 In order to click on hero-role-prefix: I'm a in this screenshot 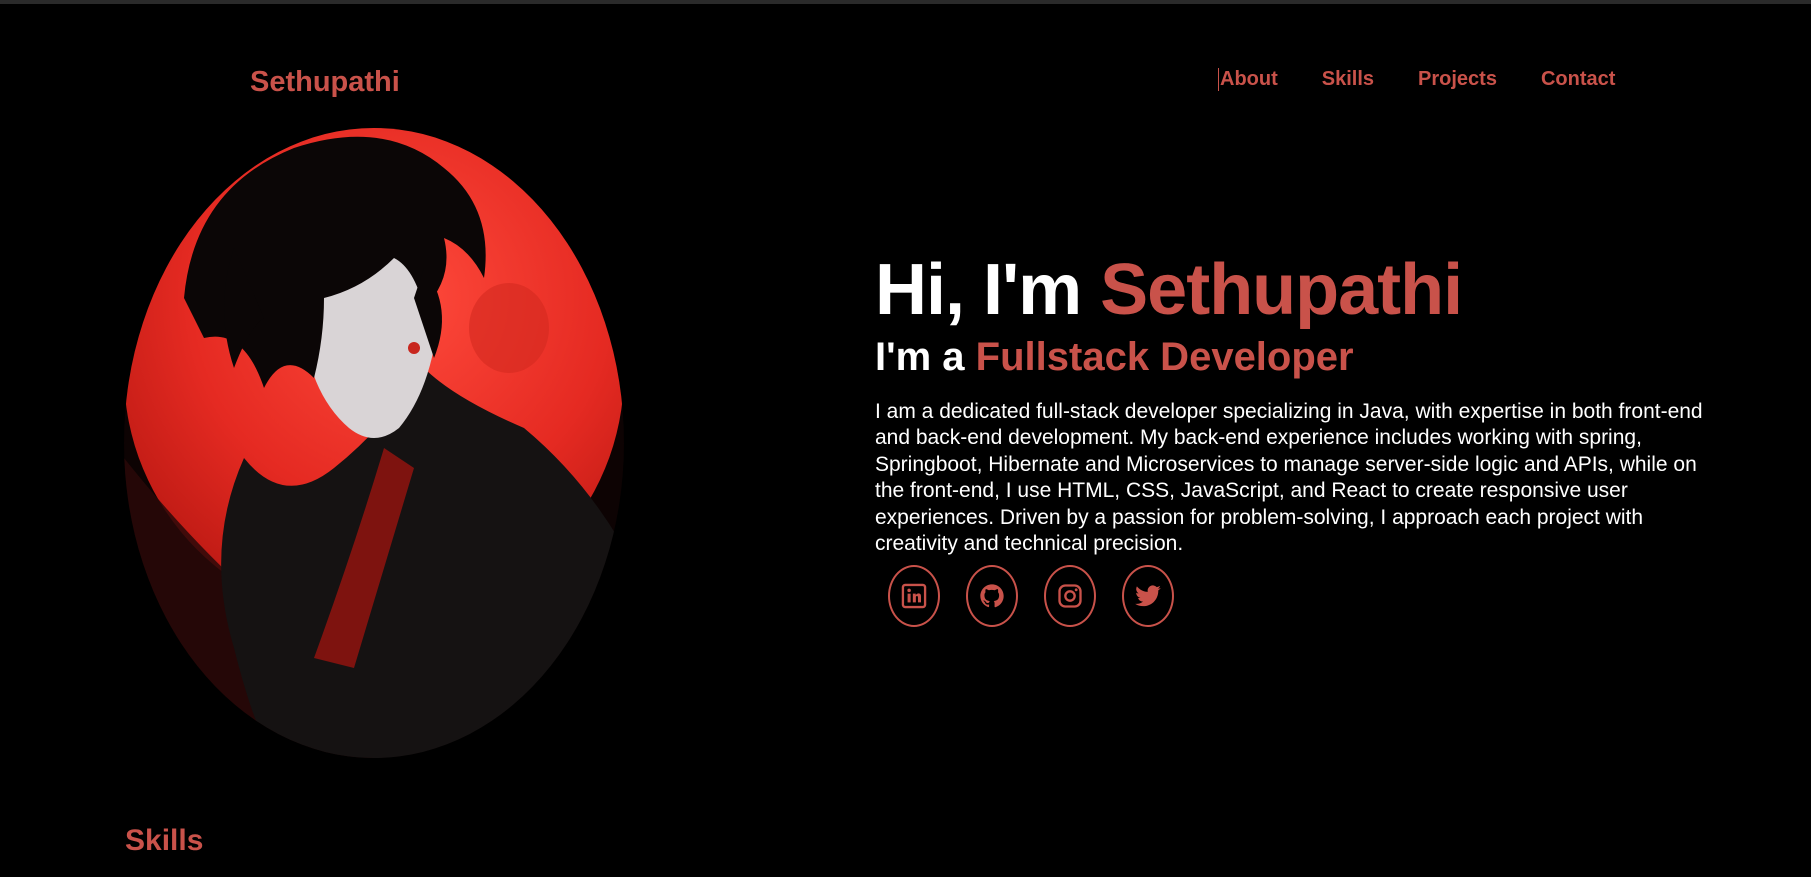, I will do `click(925, 356)`.